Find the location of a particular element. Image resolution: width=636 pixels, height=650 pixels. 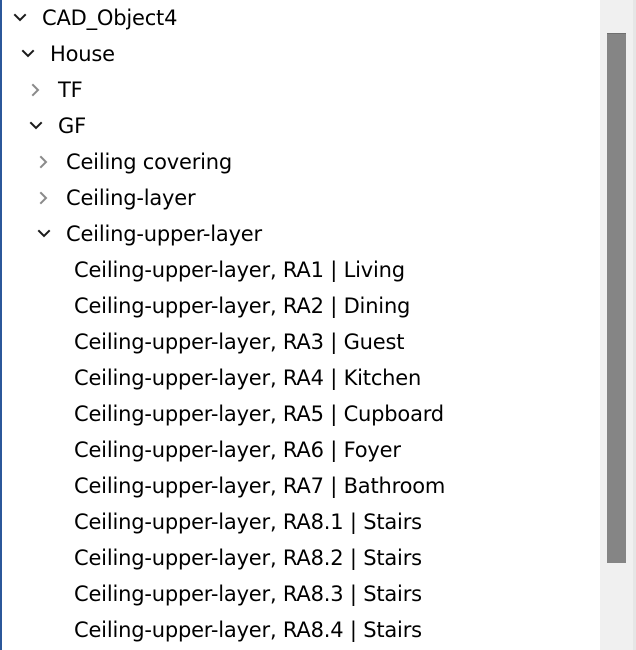

tree-item-label: Ceiling-layer is located at coordinates (131, 198).